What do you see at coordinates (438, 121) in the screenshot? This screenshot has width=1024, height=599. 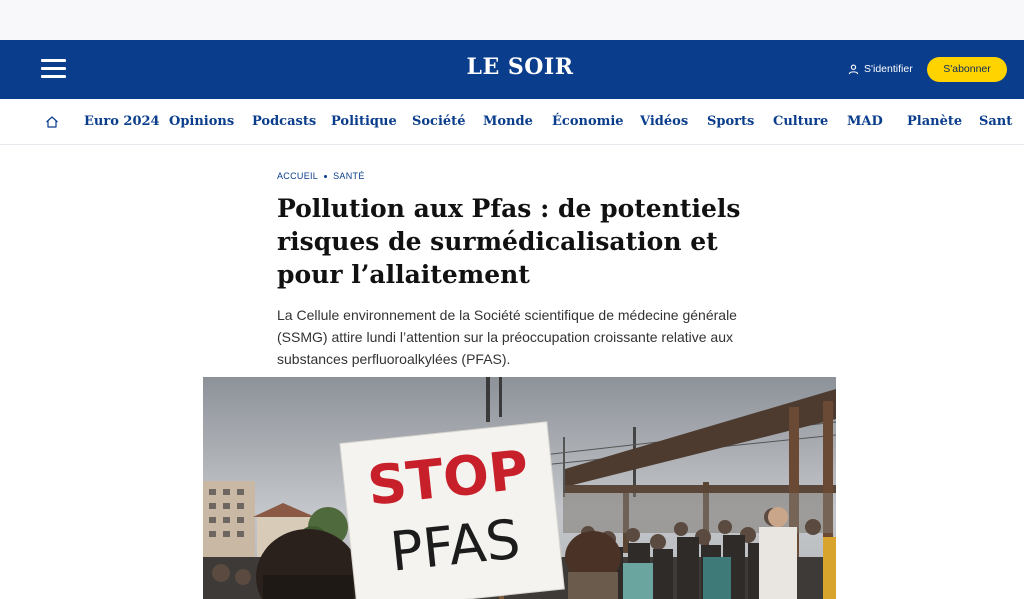 I see `nav-item-societe: Société` at bounding box center [438, 121].